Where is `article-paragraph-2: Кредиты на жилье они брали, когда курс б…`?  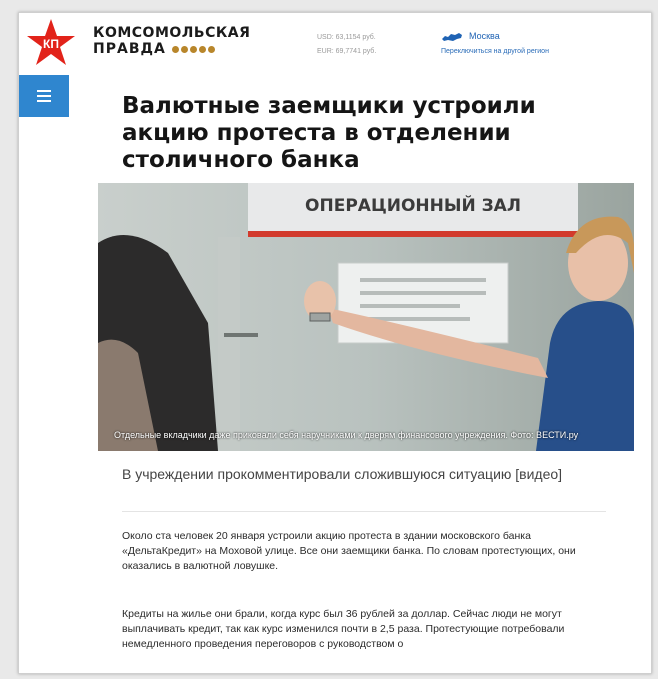
article-paragraph-2: Кредиты на жилье они брали, когда курс б… is located at coordinates (343, 629).